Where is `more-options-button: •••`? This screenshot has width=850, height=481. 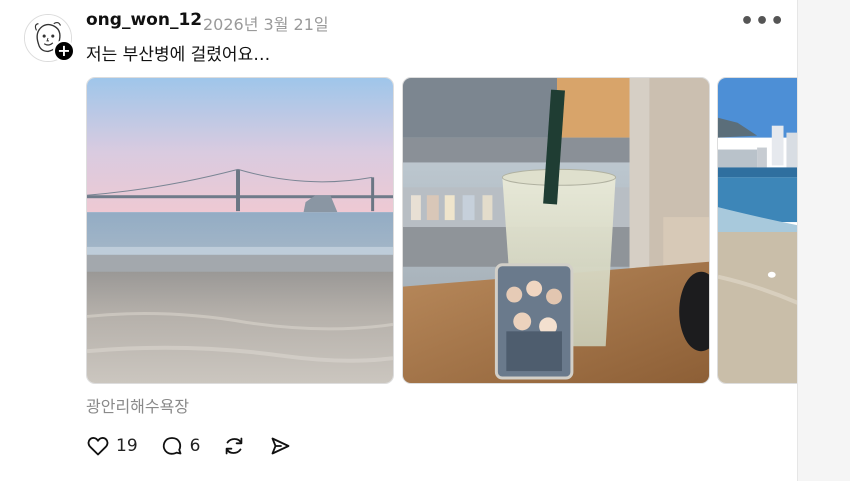 more-options-button: ••• is located at coordinates (762, 22).